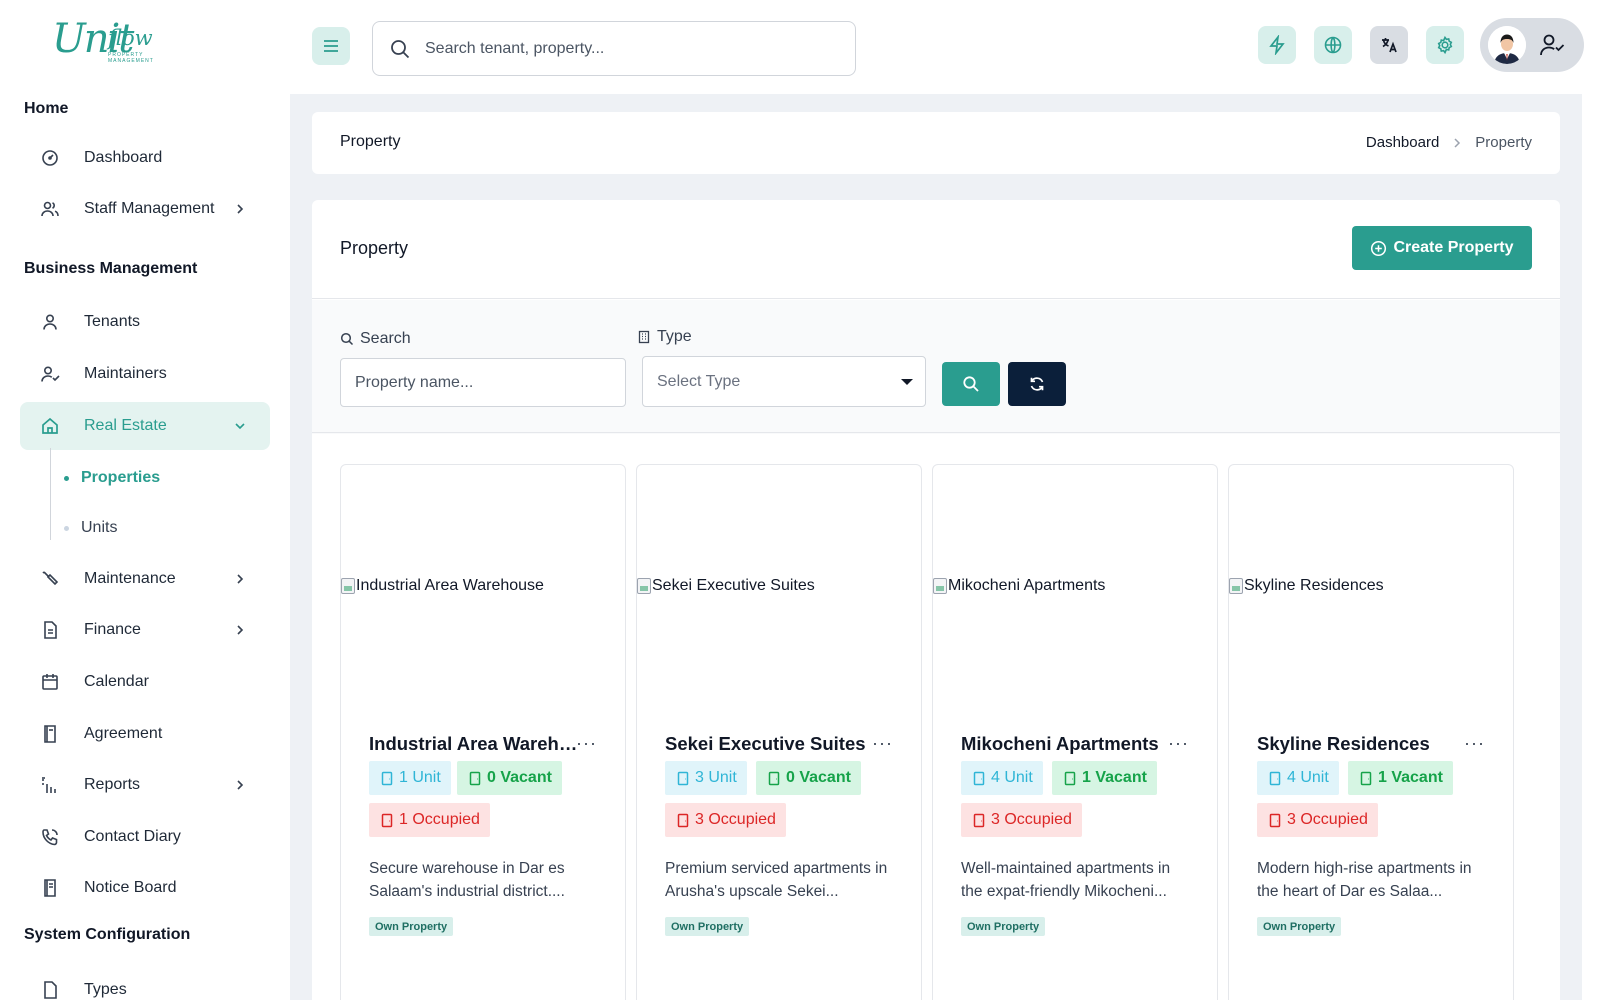 This screenshot has width=1600, height=1000. Describe the element at coordinates (1333, 45) in the screenshot. I see `language-globe-button` at that location.